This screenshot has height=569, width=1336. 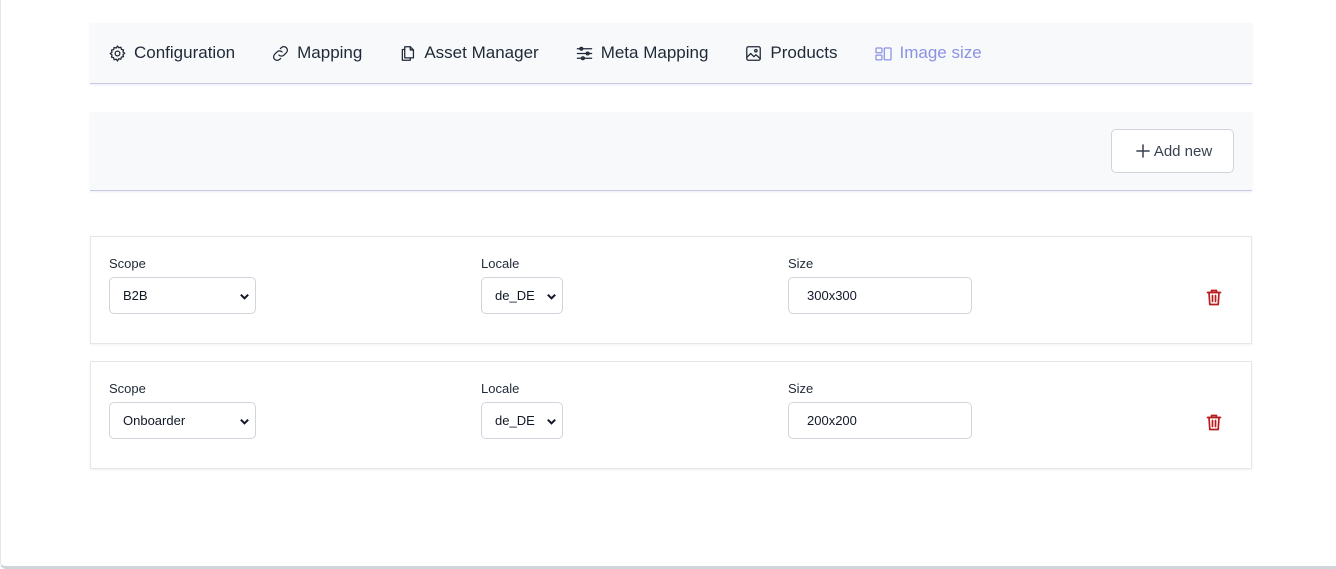 What do you see at coordinates (832, 295) in the screenshot?
I see `size-value: 300x300` at bounding box center [832, 295].